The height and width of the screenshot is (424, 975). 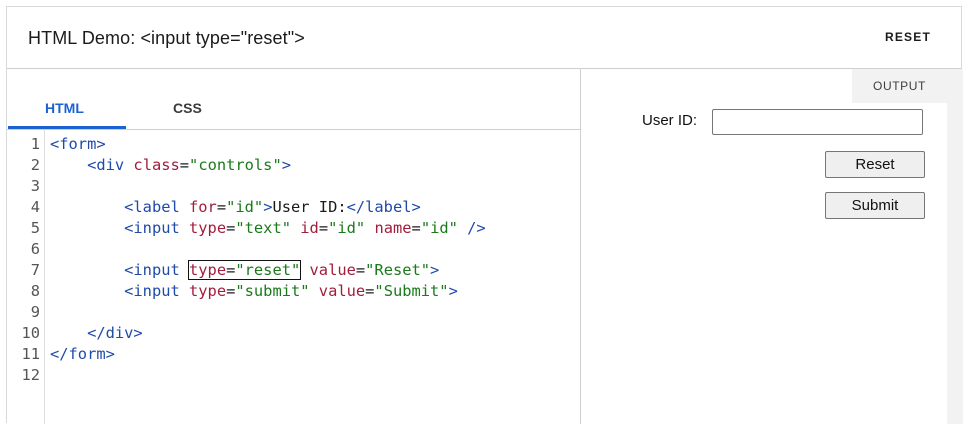 What do you see at coordinates (875, 164) in the screenshot?
I see `reset-button: Reset` at bounding box center [875, 164].